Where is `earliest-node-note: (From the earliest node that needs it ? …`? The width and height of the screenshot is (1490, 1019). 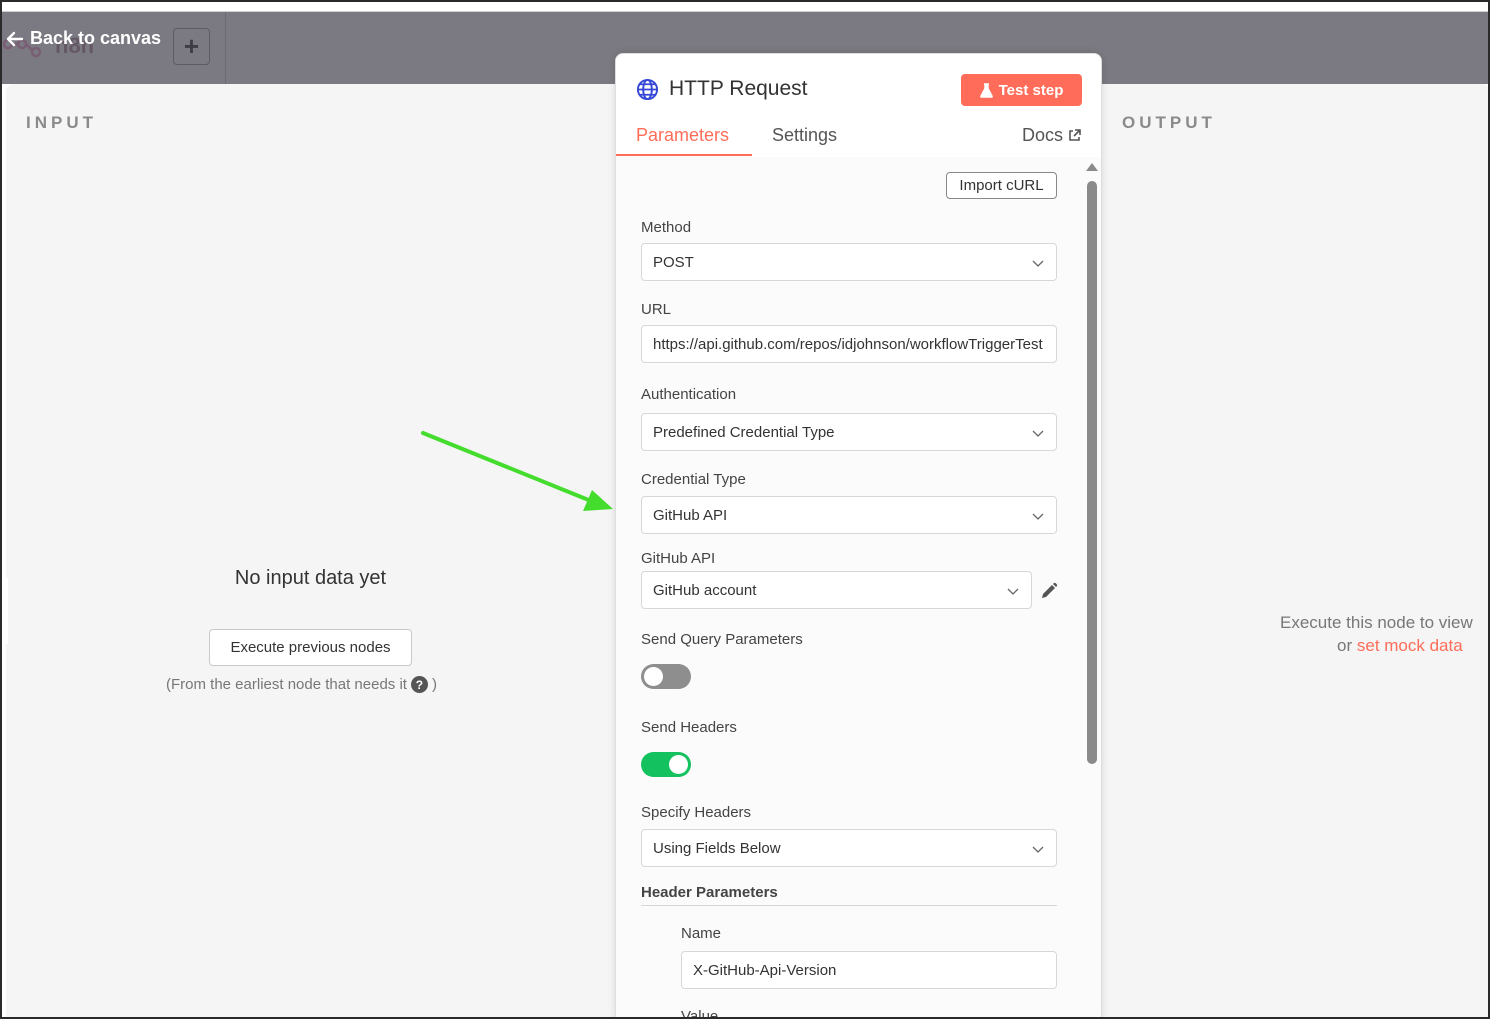
earliest-node-note: (From the earliest node that needs it ? … is located at coordinates (301, 684).